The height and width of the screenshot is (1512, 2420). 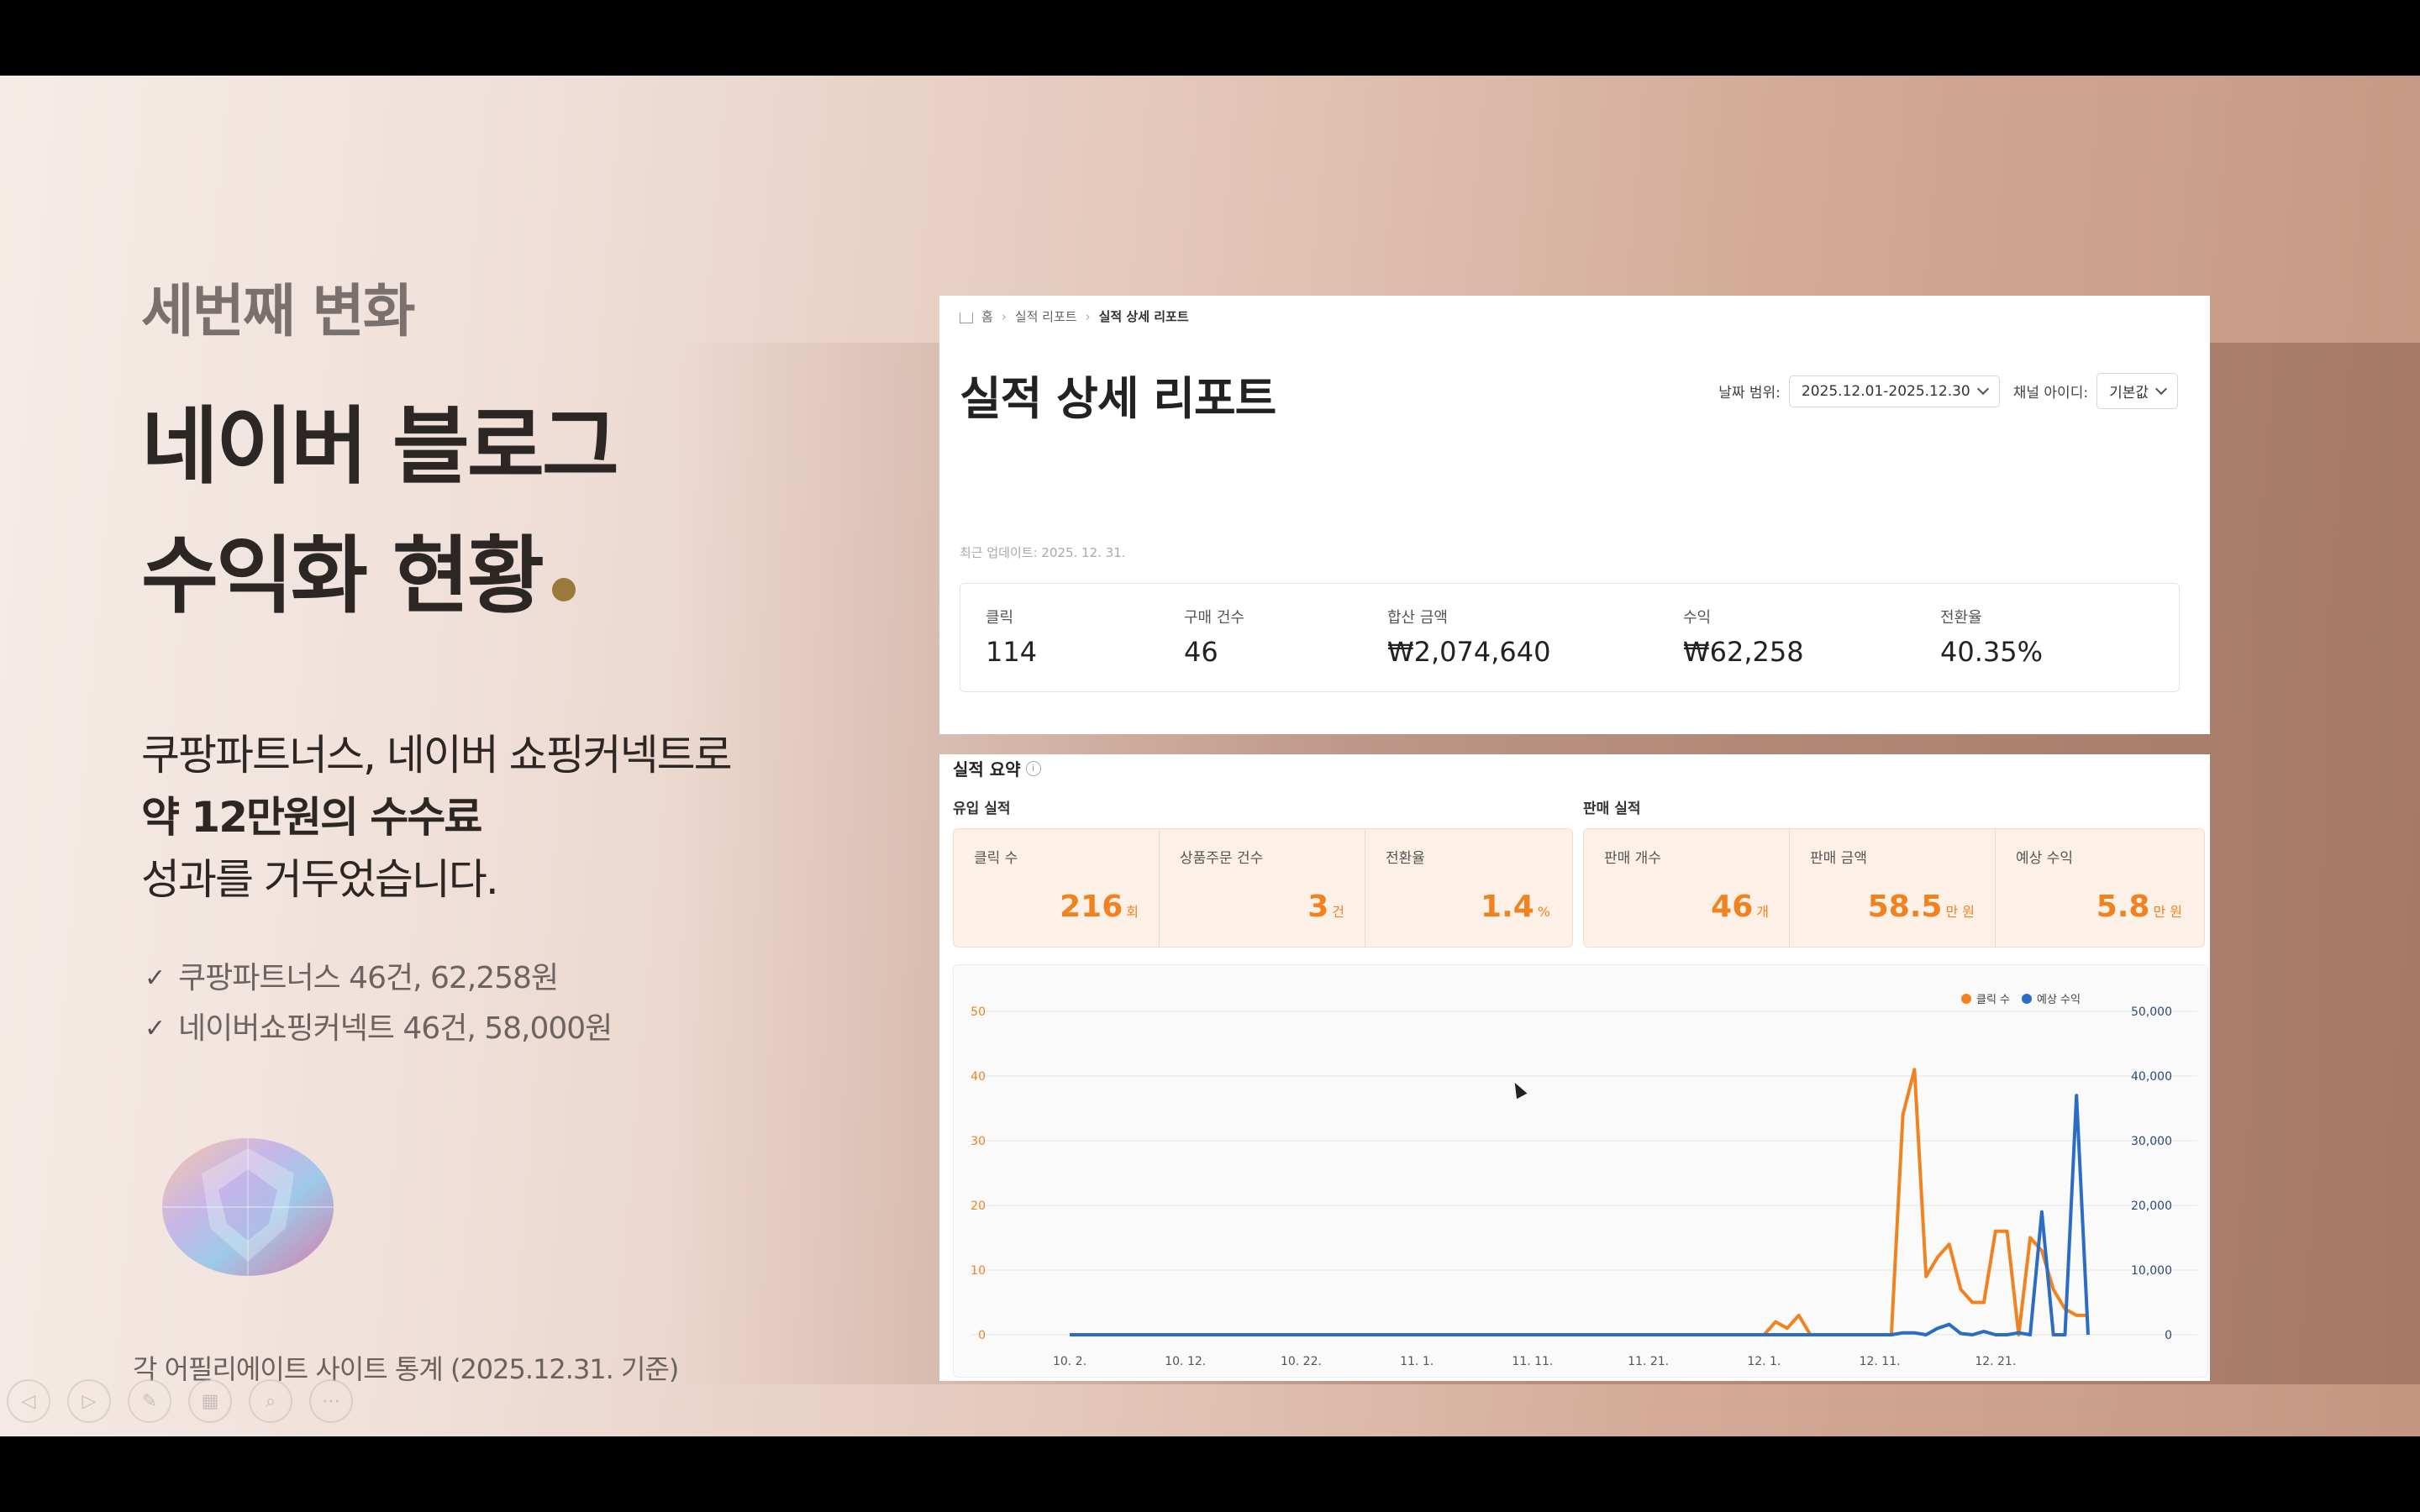 What do you see at coordinates (2129, 393) in the screenshot?
I see `channel-value: 기본값` at bounding box center [2129, 393].